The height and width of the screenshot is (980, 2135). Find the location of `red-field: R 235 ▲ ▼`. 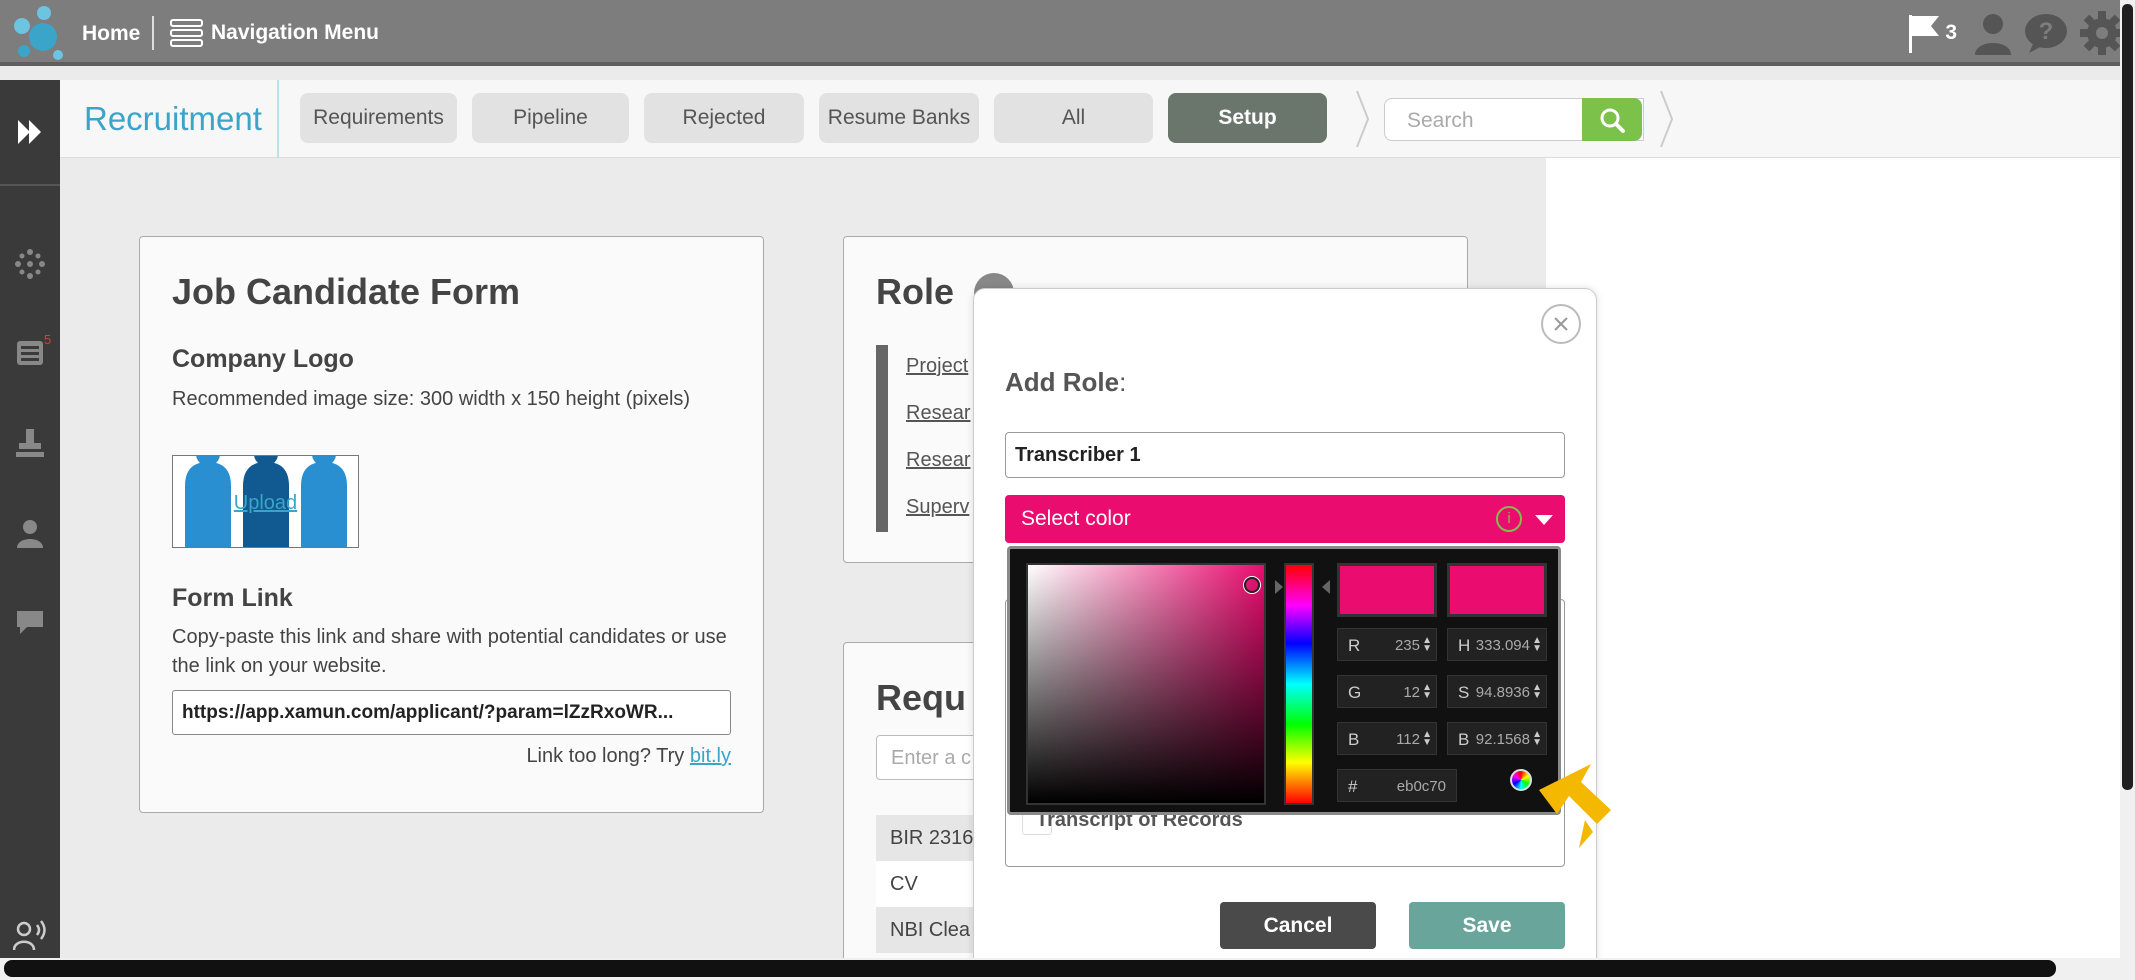

red-field: R 235 ▲ ▼ is located at coordinates (1387, 644).